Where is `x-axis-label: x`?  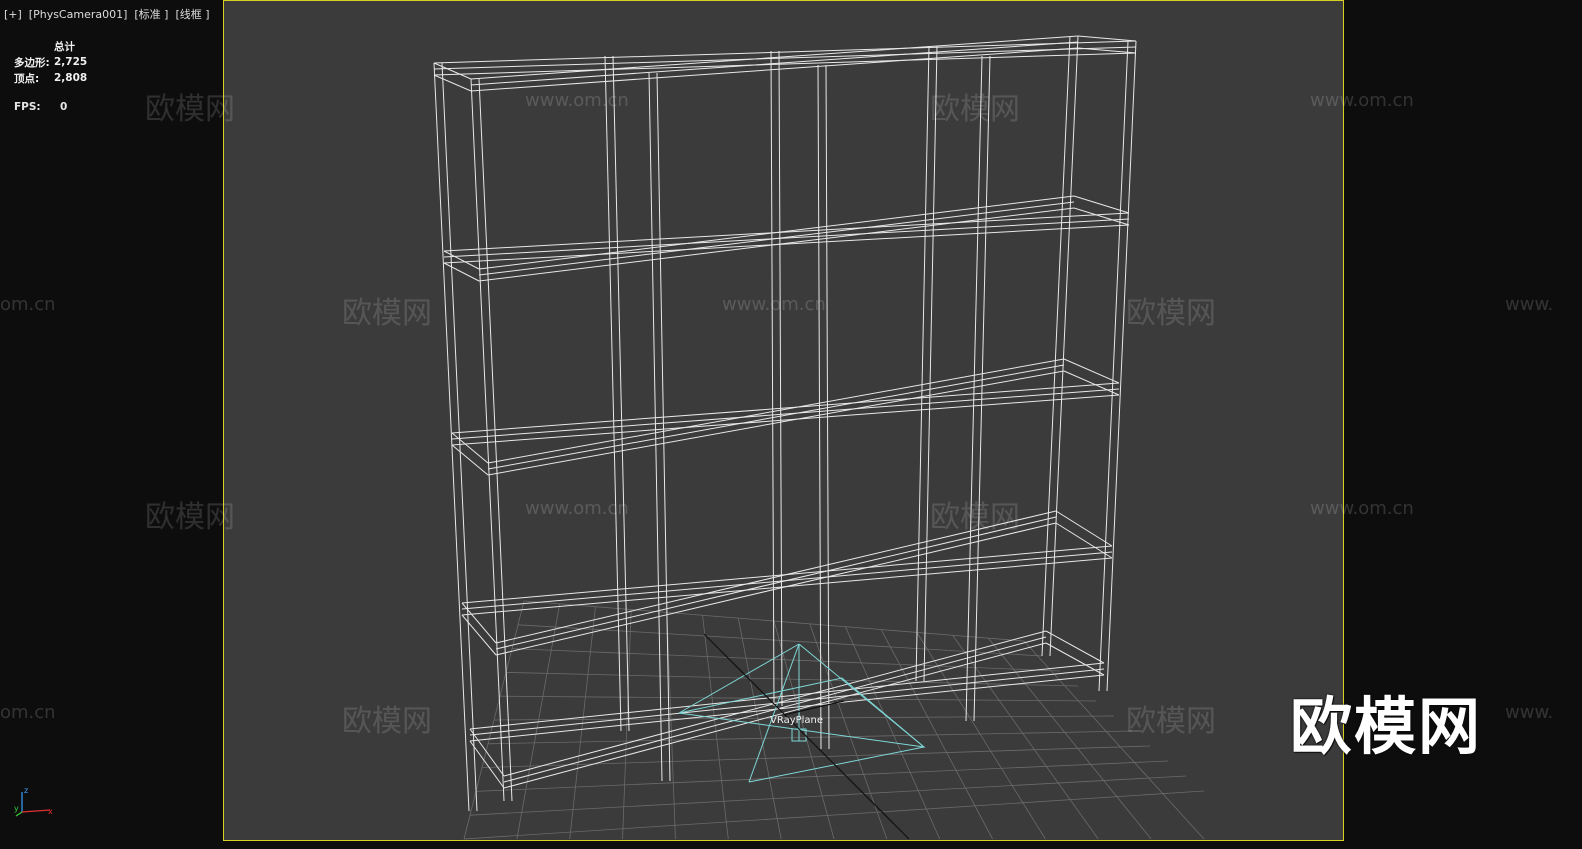
x-axis-label: x is located at coordinates (50, 811).